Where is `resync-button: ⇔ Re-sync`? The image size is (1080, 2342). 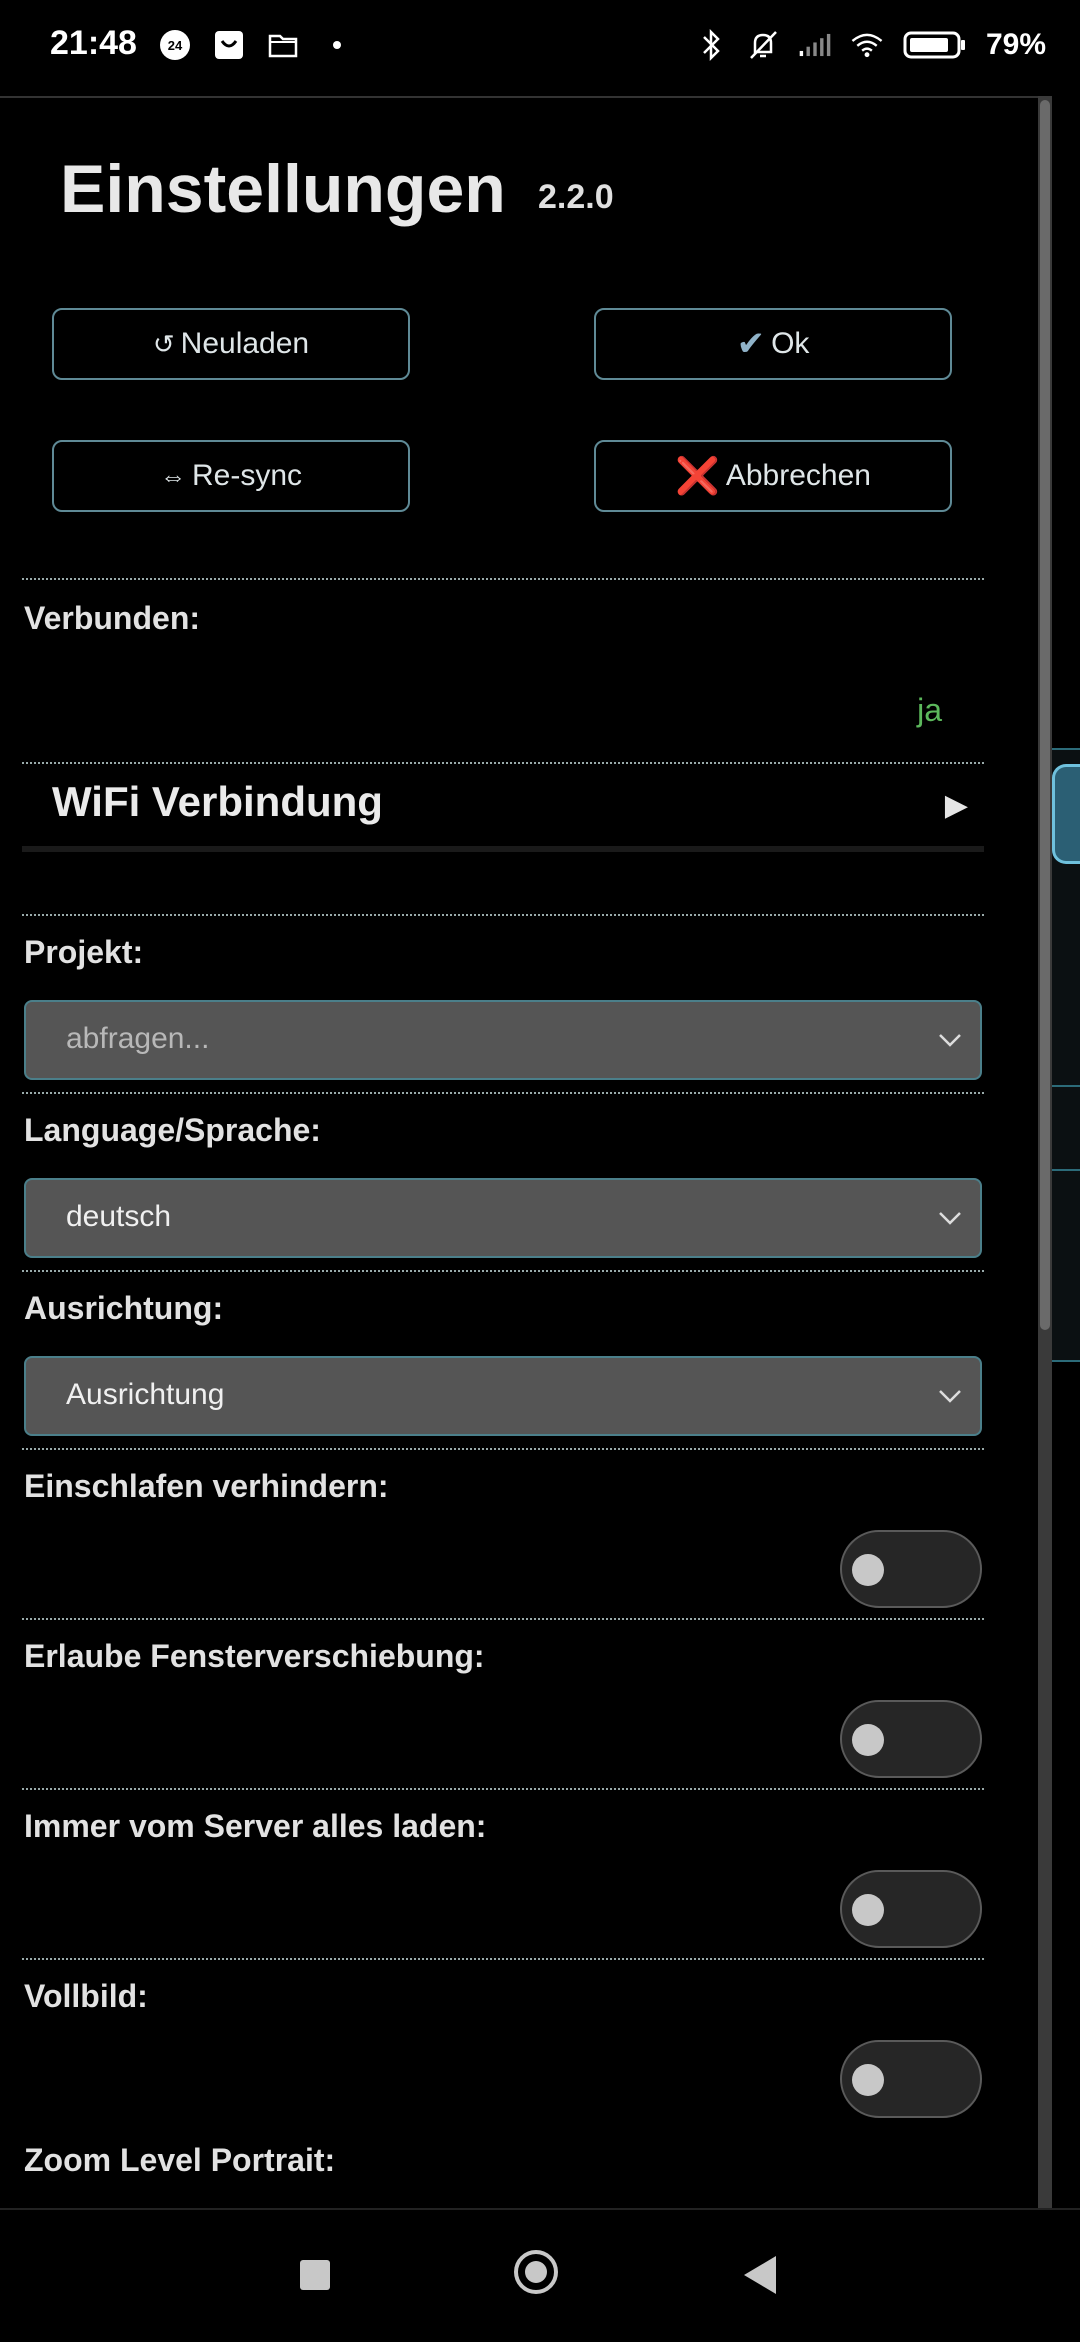
resync-button: ⇔ Re-sync is located at coordinates (231, 476).